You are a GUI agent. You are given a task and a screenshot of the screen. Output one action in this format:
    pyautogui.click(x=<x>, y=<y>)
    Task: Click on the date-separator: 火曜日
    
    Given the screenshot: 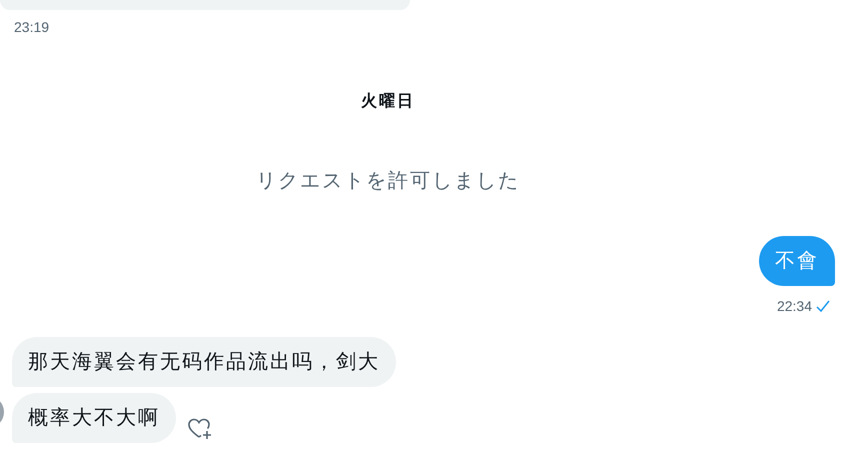 What is the action you would take?
    pyautogui.click(x=388, y=102)
    